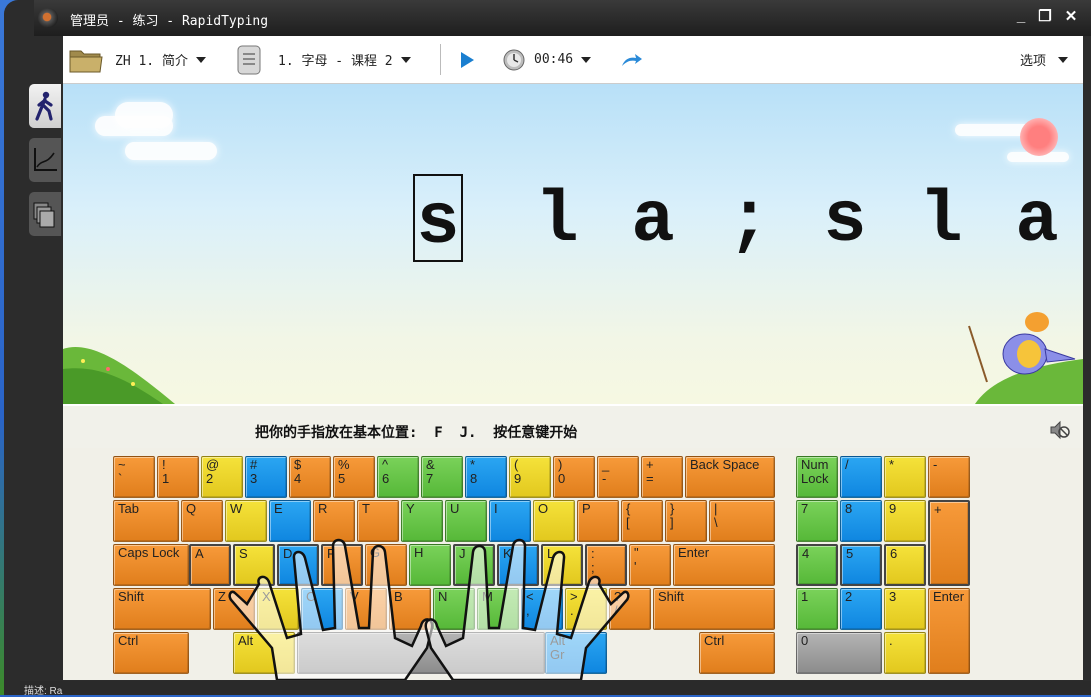 The image size is (1091, 697). I want to click on sun-icon, so click(1039, 137).